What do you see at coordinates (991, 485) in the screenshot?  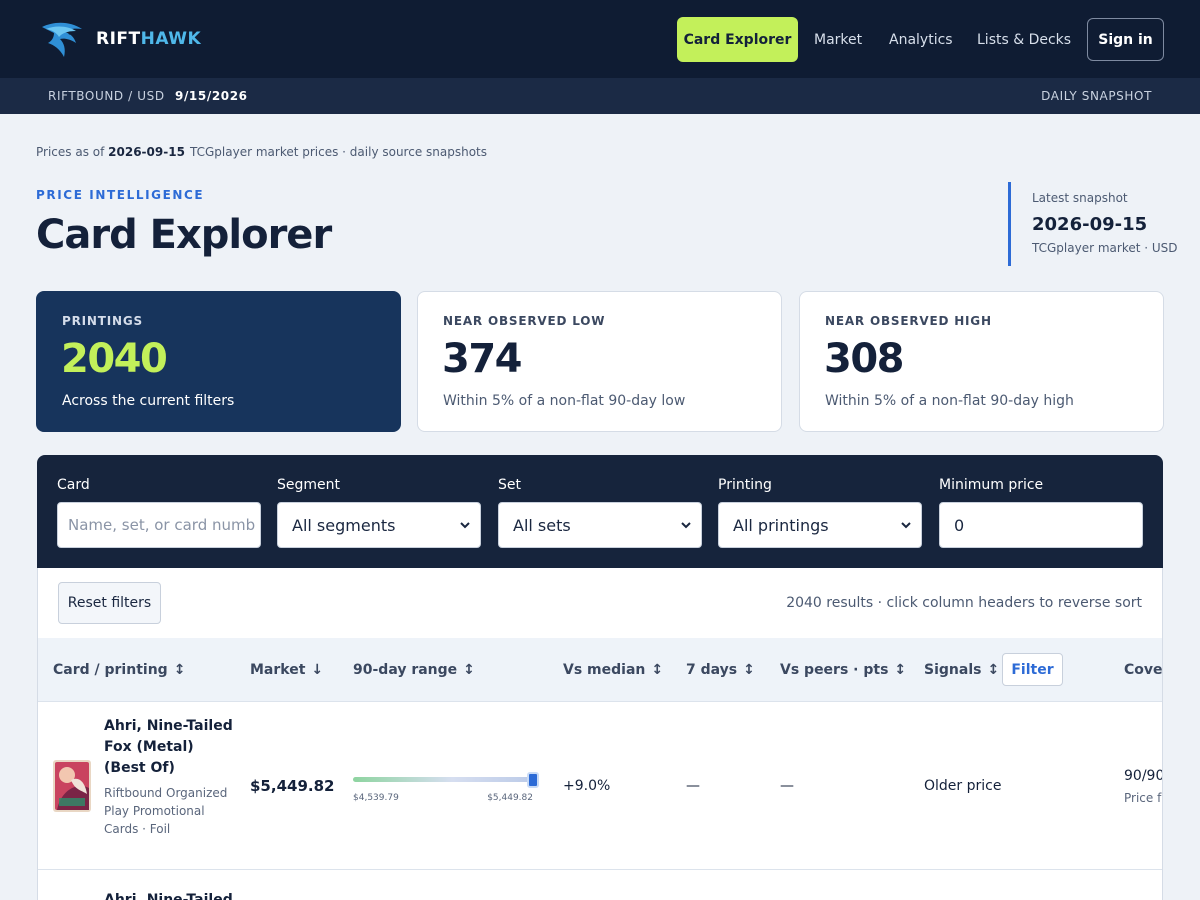 I see `min-price-label: Minimum price` at bounding box center [991, 485].